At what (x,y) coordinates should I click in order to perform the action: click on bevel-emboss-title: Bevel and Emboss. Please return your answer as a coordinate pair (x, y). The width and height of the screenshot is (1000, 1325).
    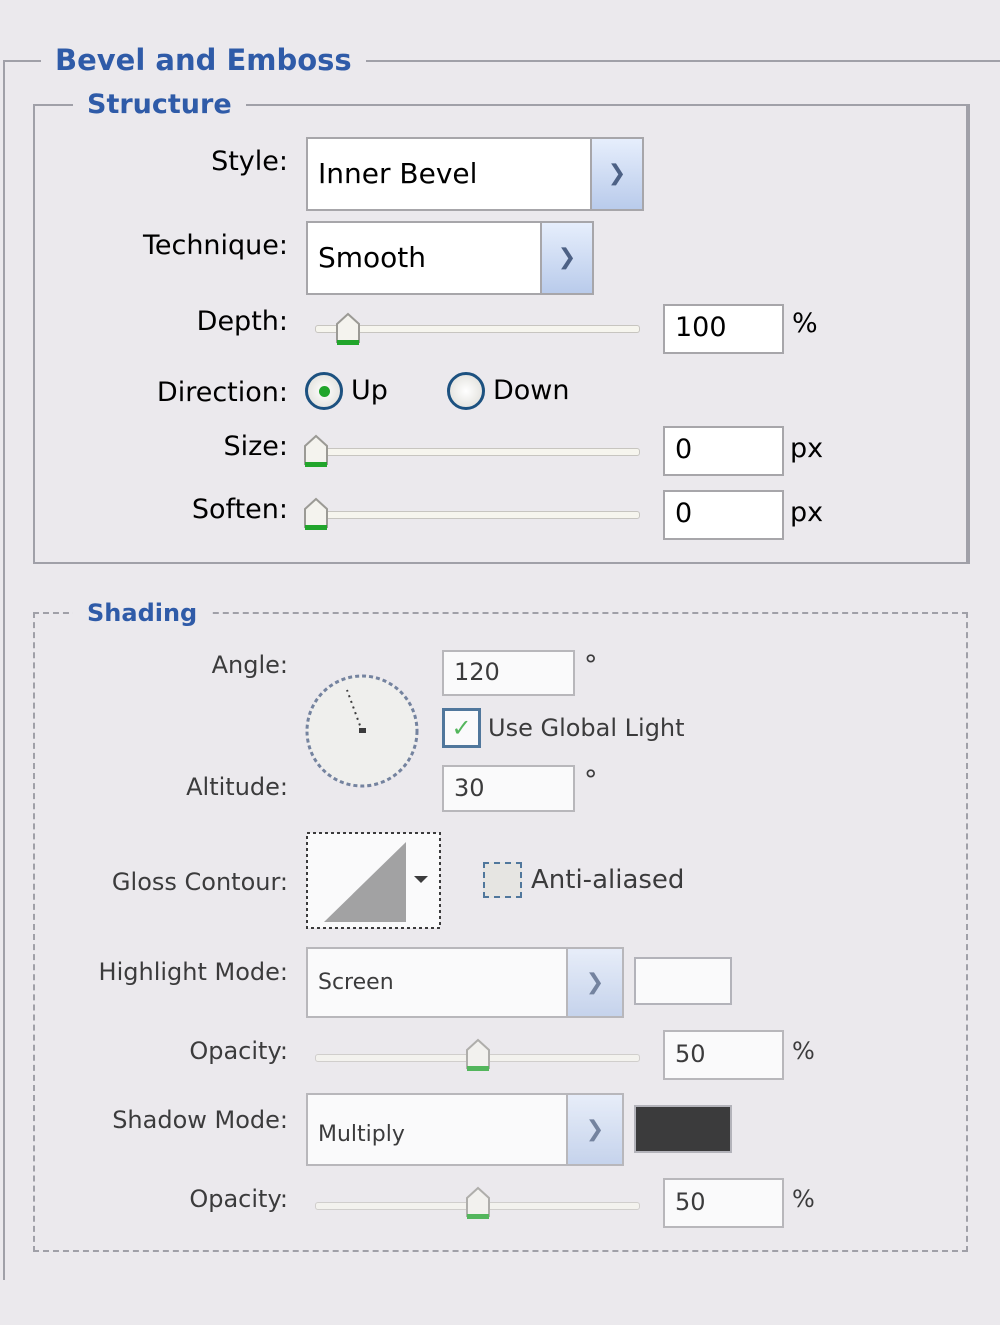
    Looking at the image, I should click on (203, 60).